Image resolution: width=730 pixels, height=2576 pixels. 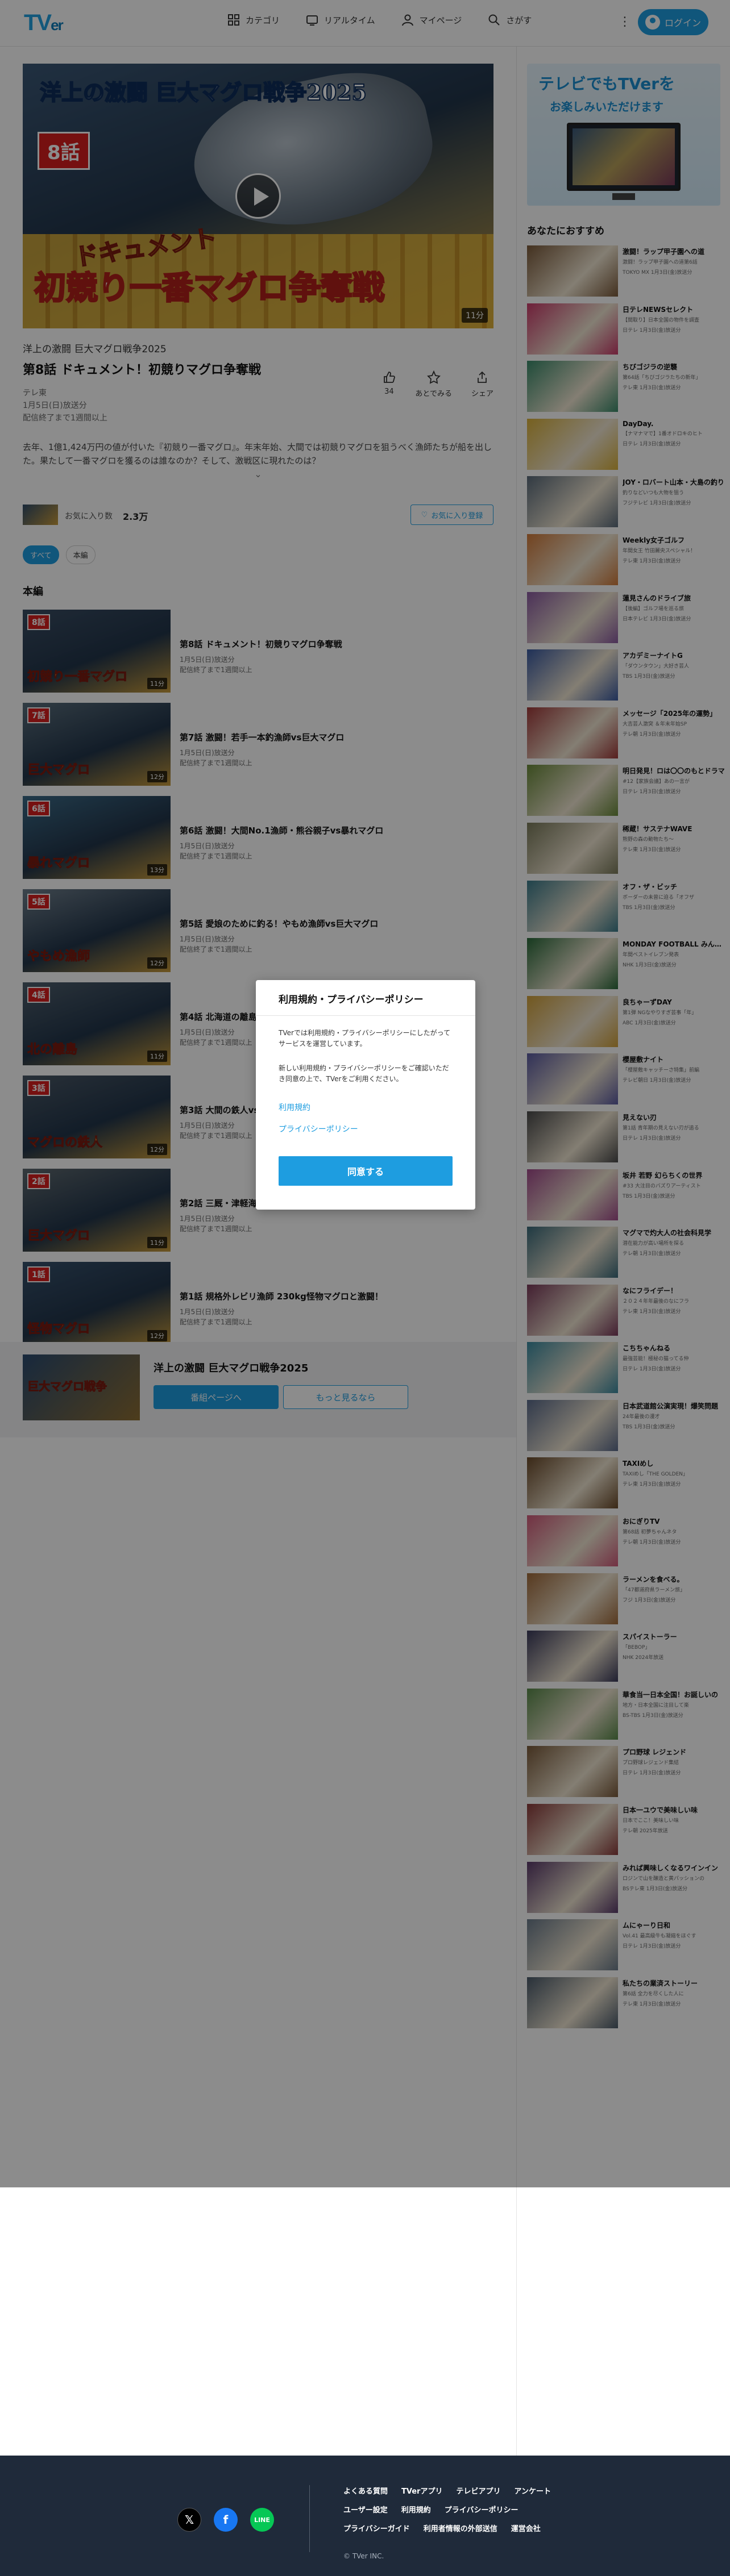 What do you see at coordinates (366, 2491) in the screenshot?
I see `footer-link: よくある質問` at bounding box center [366, 2491].